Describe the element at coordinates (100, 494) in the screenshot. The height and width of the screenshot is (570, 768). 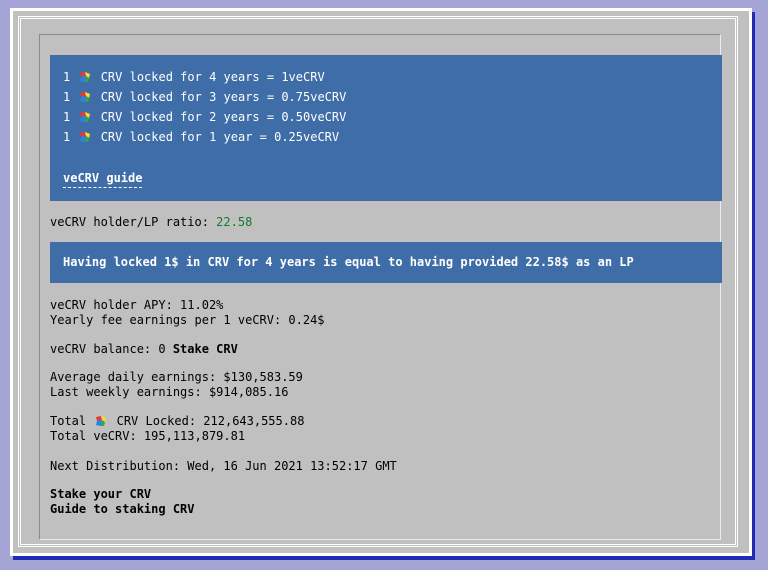
I see `stake-your-crv-link: Stake your CRV` at that location.